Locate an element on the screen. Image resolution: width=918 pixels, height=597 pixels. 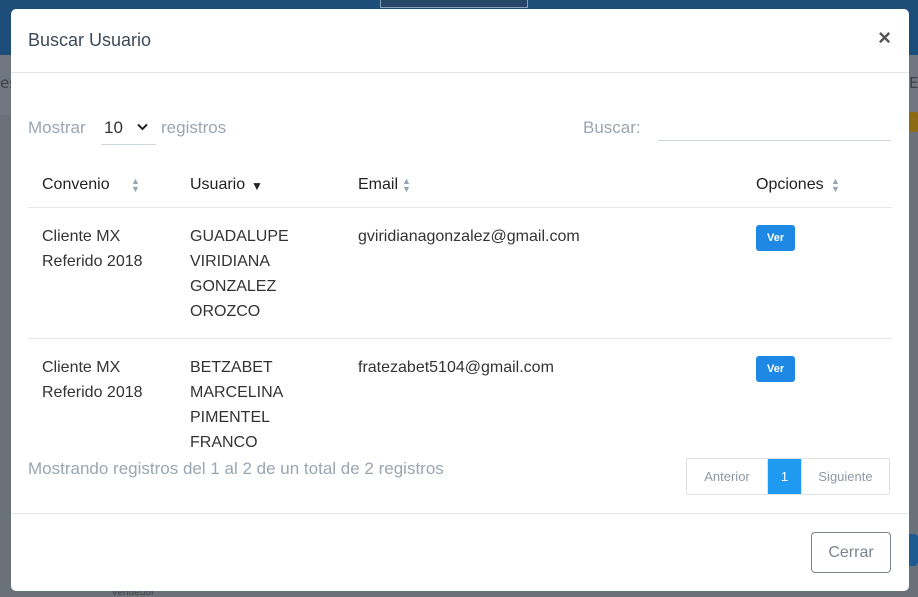
table-controls: Mostrar 10 registros Buscar: is located at coordinates (460, 129).